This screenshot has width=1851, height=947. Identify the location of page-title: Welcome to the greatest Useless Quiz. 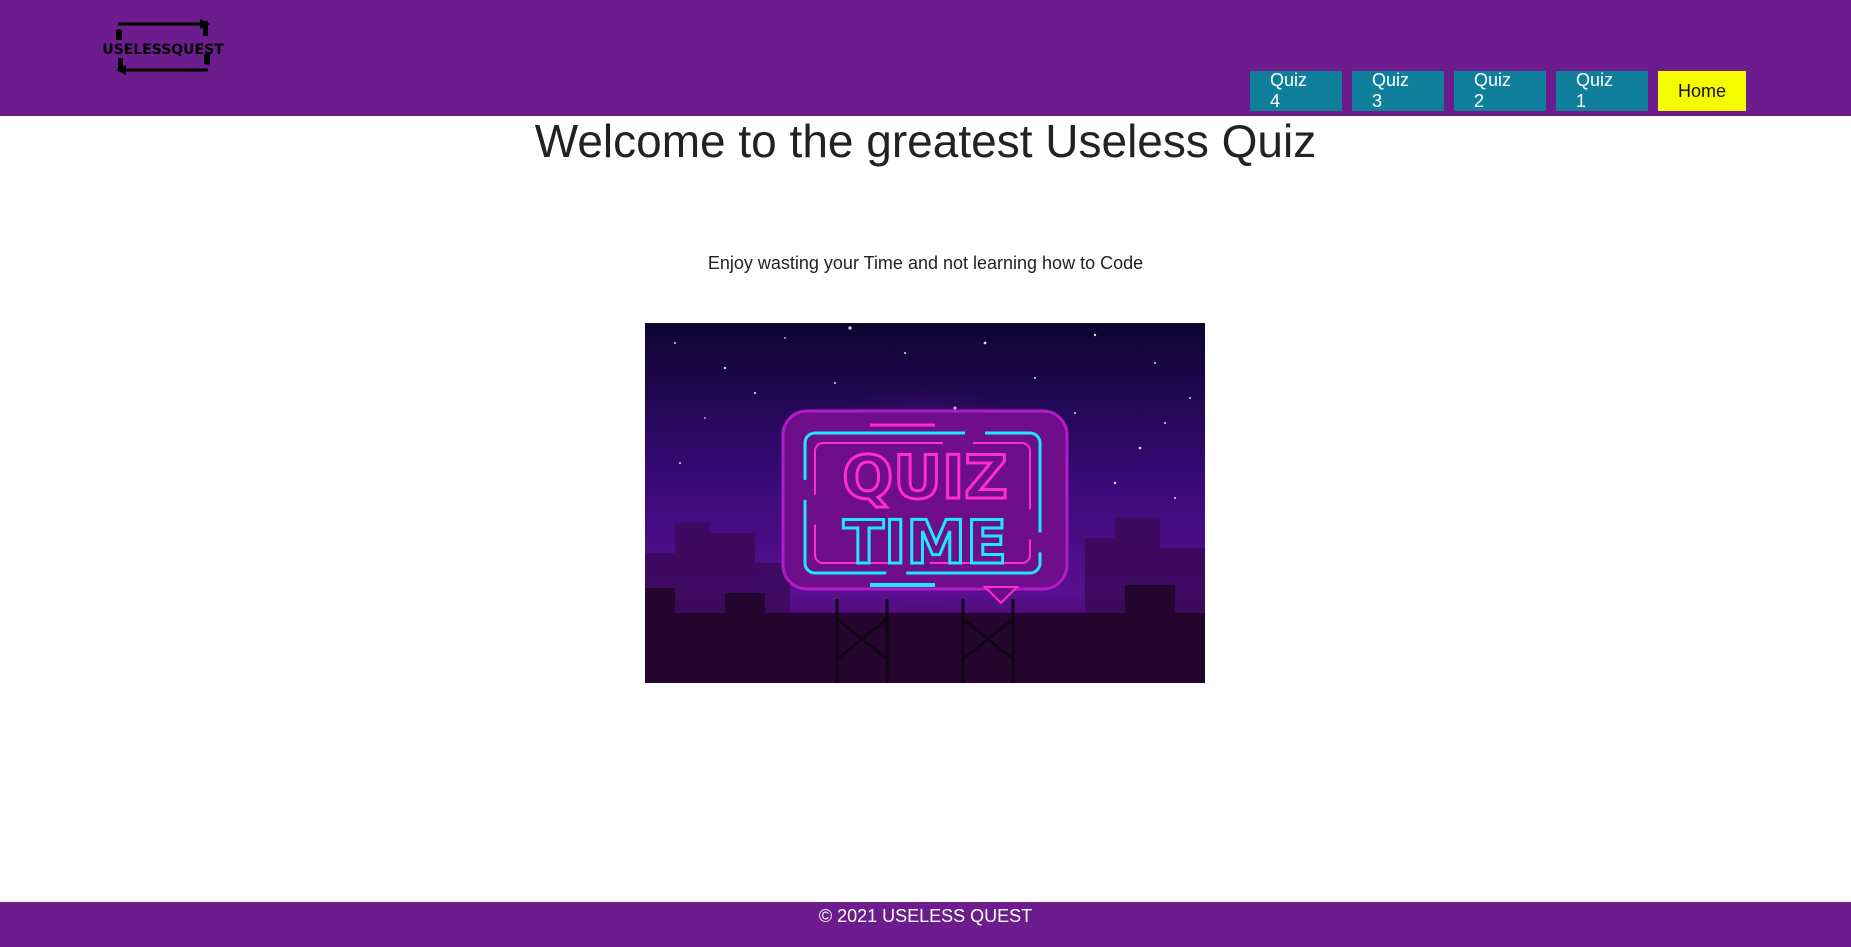
(925, 141).